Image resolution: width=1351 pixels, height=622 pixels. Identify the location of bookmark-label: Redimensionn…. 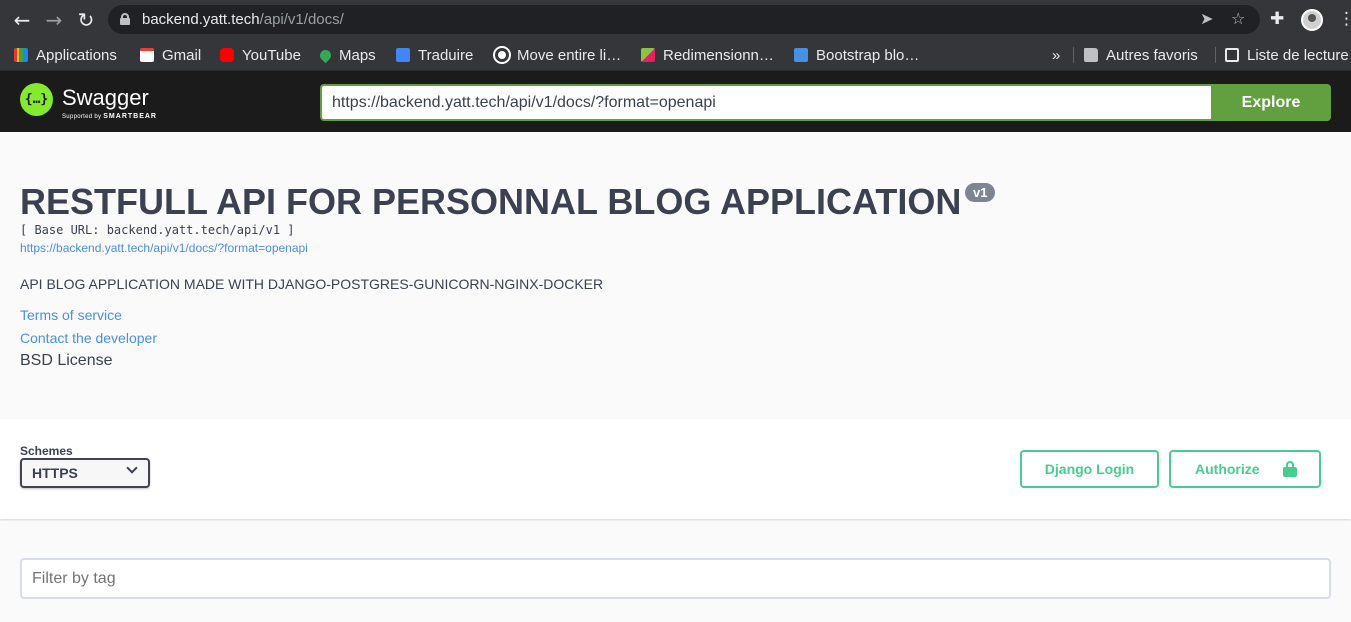
(718, 55).